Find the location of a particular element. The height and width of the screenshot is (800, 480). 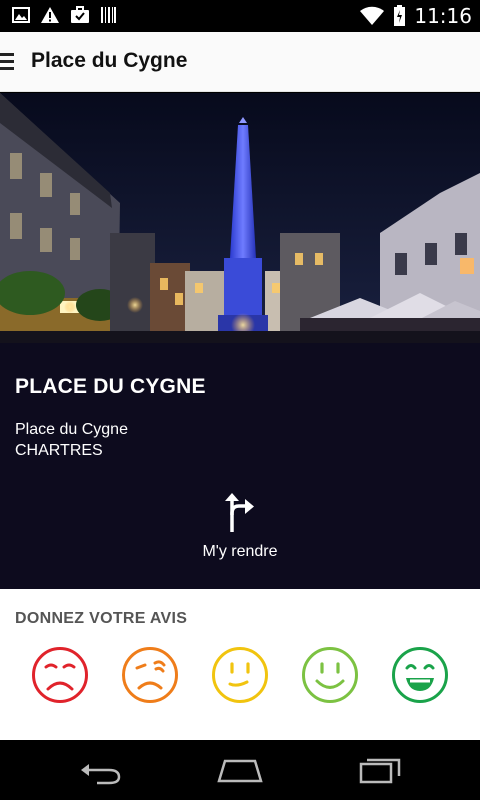

status-bar: 11:16 is located at coordinates (240, 16).